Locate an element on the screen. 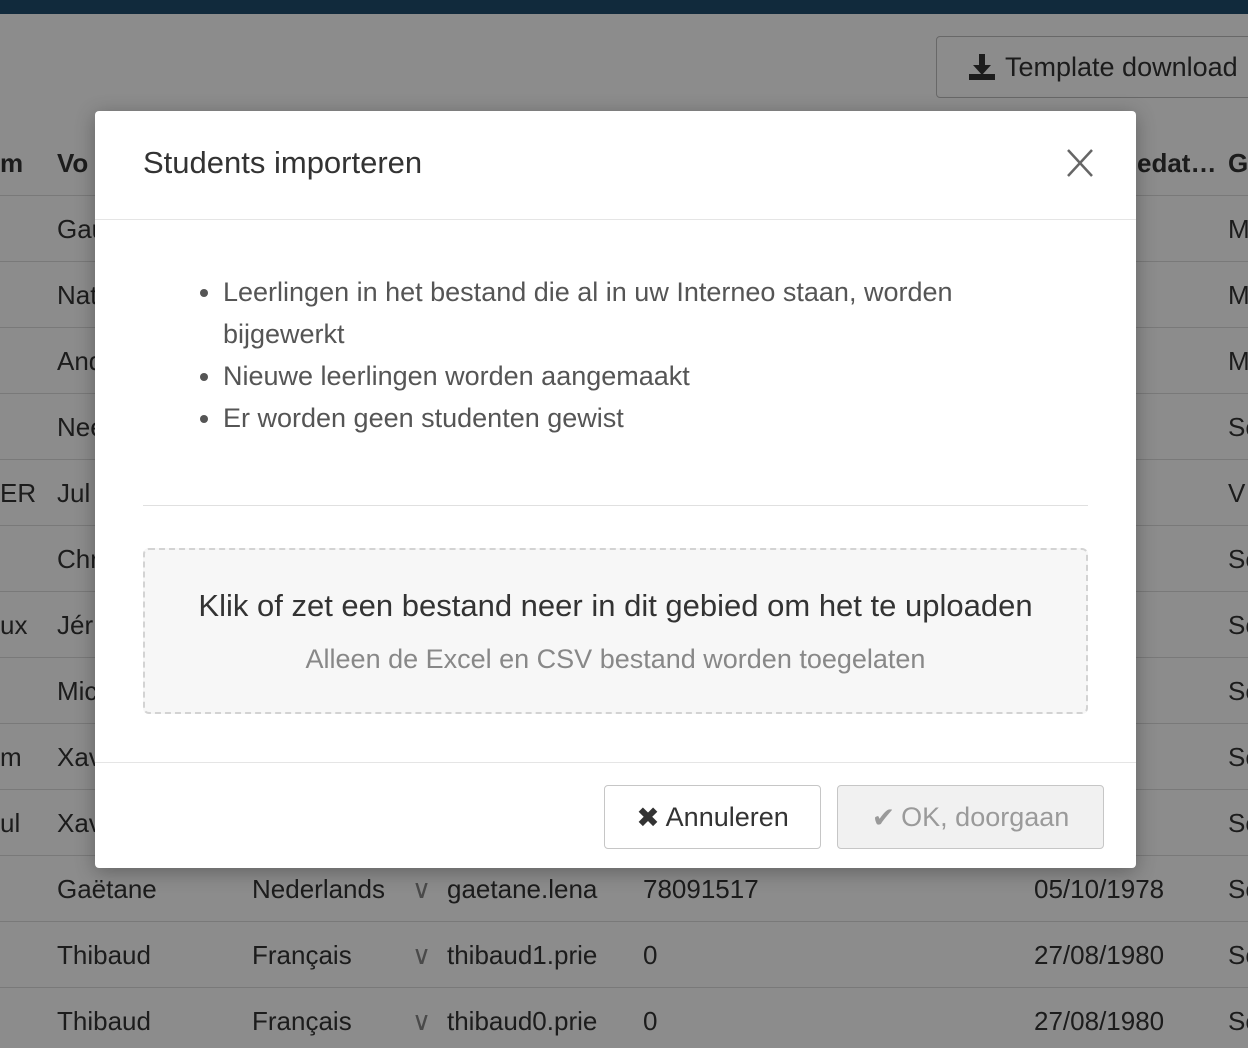 Image resolution: width=1248 pixels, height=1048 pixels. ok-continue-button: ✔ OK, doorgaan is located at coordinates (970, 817).